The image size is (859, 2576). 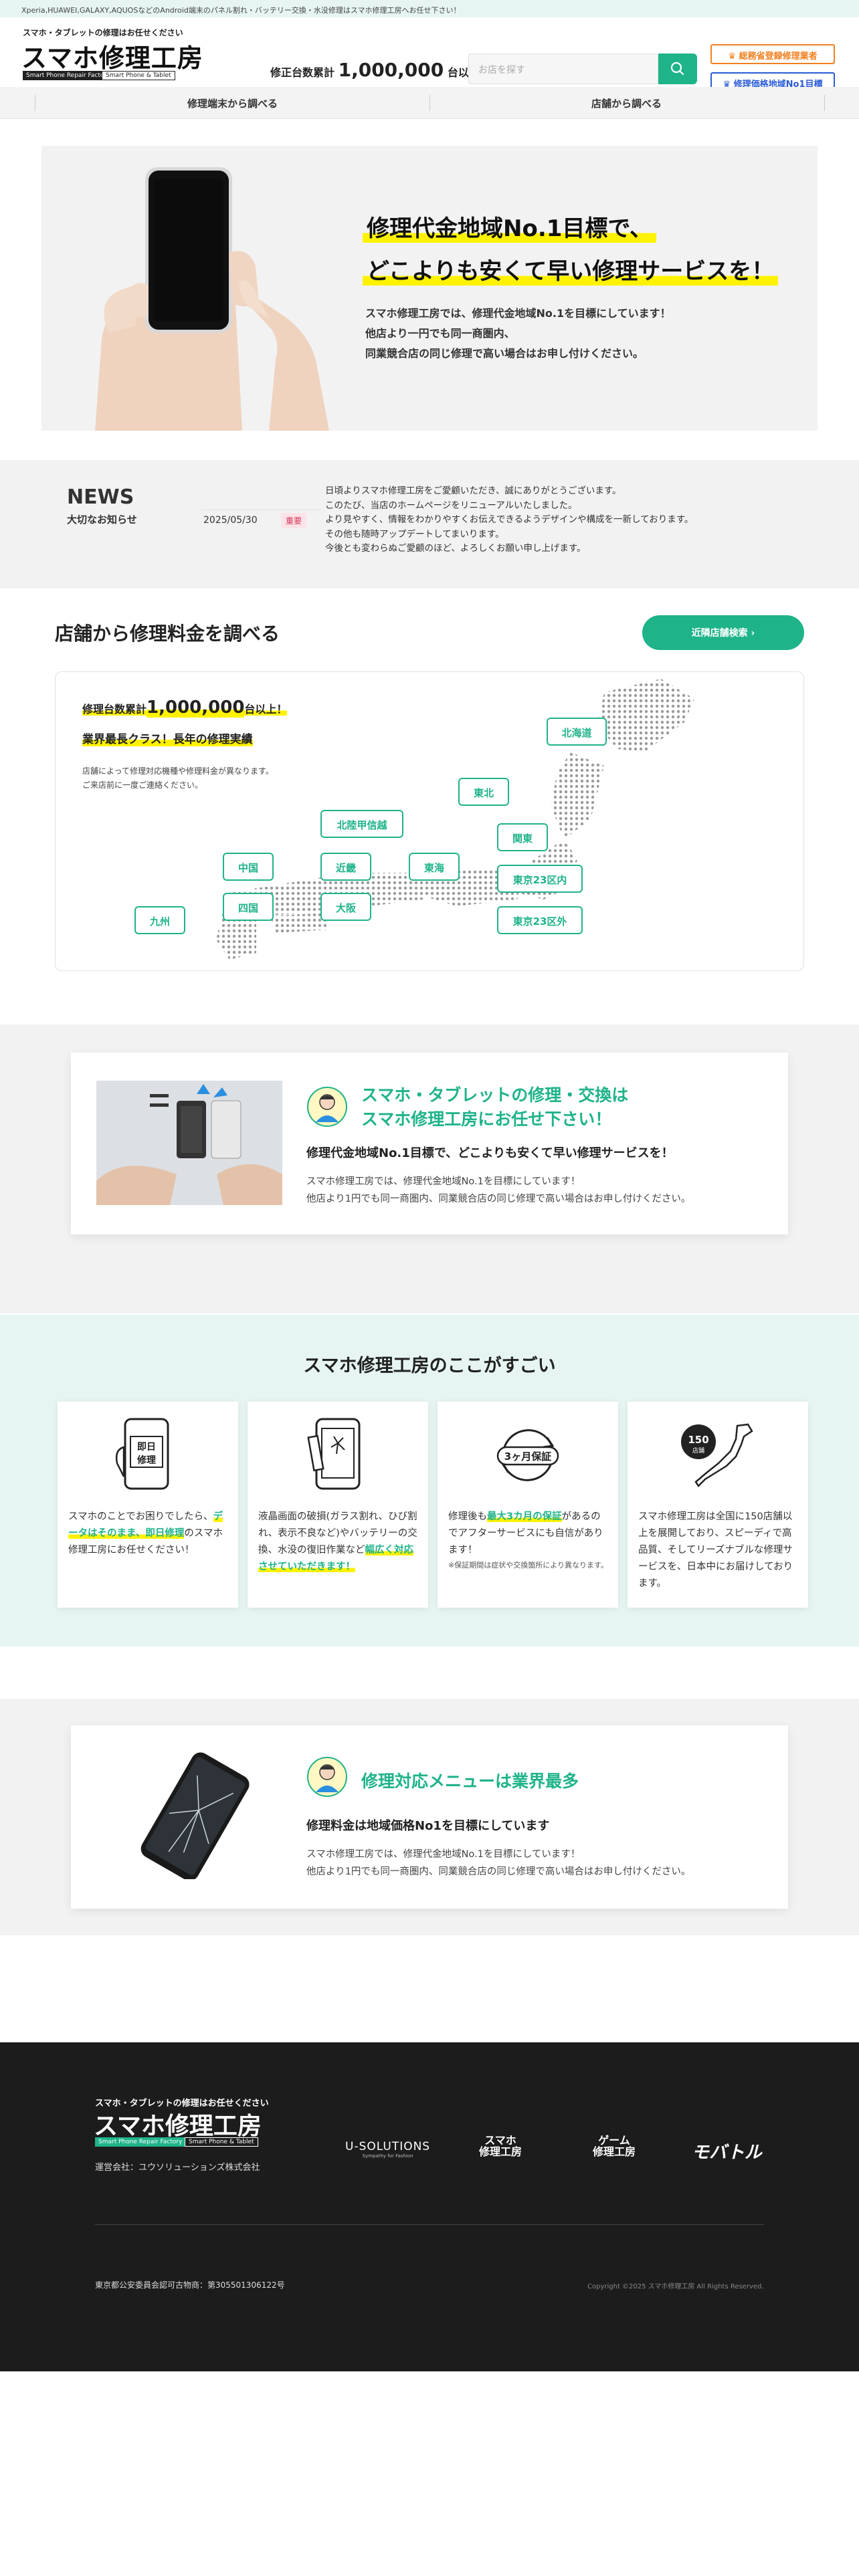 I want to click on region-kanto: 関東, so click(x=522, y=837).